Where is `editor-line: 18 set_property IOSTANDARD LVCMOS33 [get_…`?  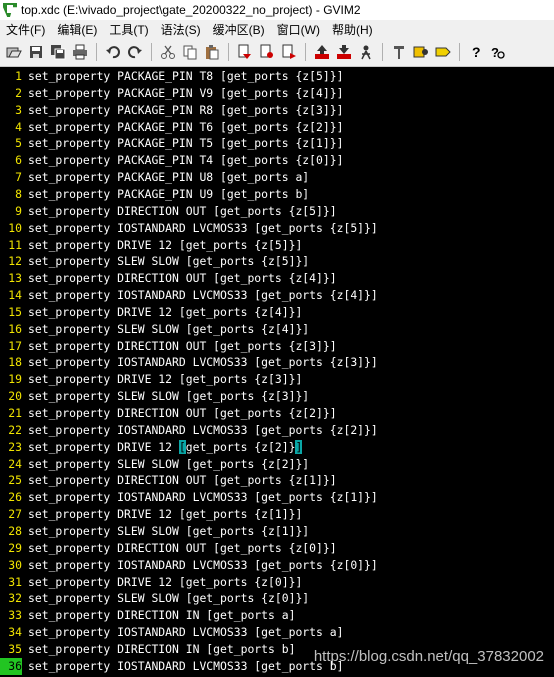 editor-line: 18 set_property IOSTANDARD LVCMOS33 [get_… is located at coordinates (188, 362).